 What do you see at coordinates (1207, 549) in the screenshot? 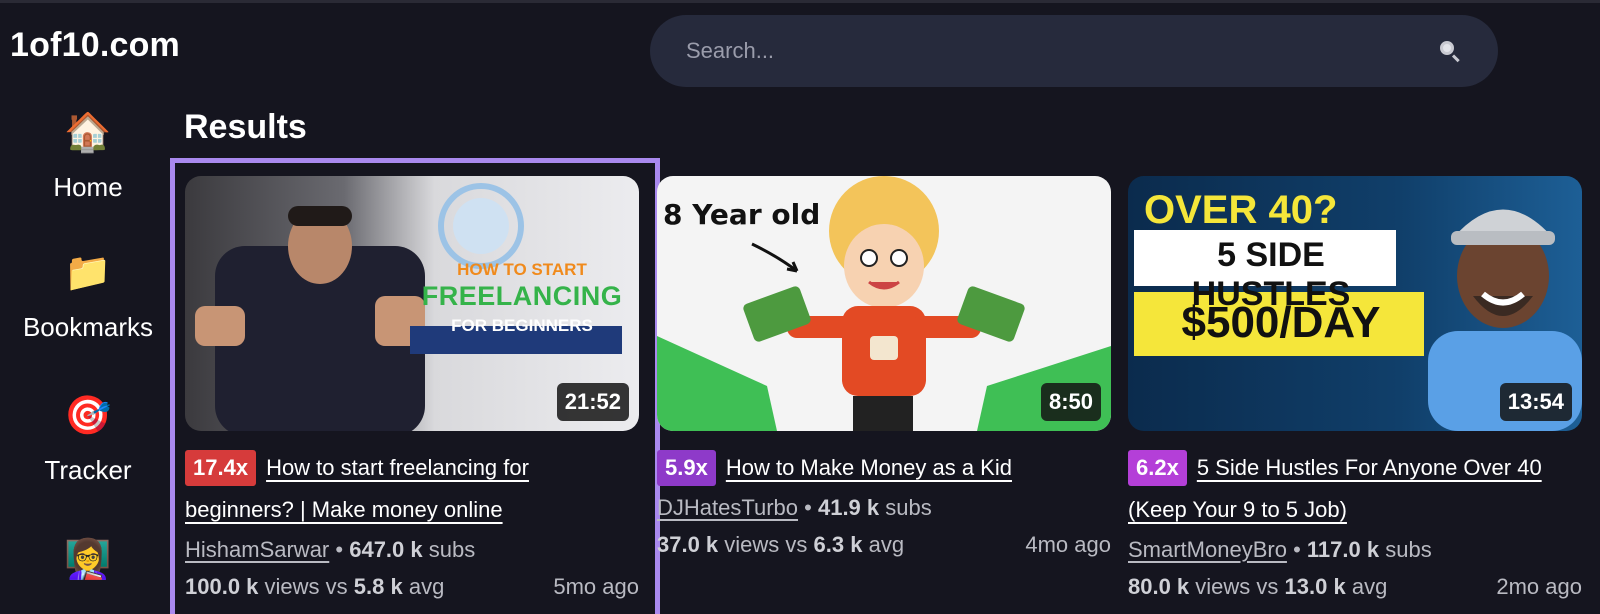
I see `channel-link: SmartMoneyBro` at bounding box center [1207, 549].